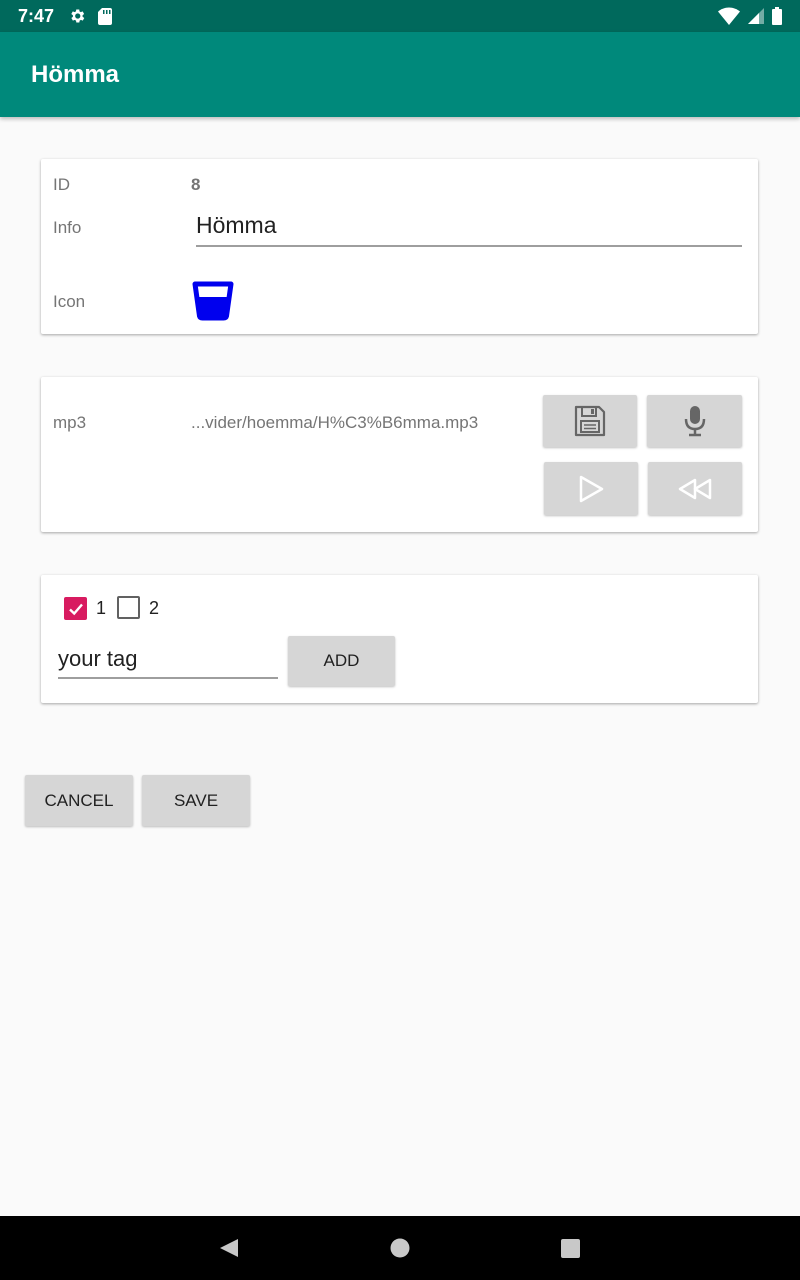 This screenshot has height=1280, width=800. Describe the element at coordinates (400, 16) in the screenshot. I see `status-bar: 7:47` at that location.